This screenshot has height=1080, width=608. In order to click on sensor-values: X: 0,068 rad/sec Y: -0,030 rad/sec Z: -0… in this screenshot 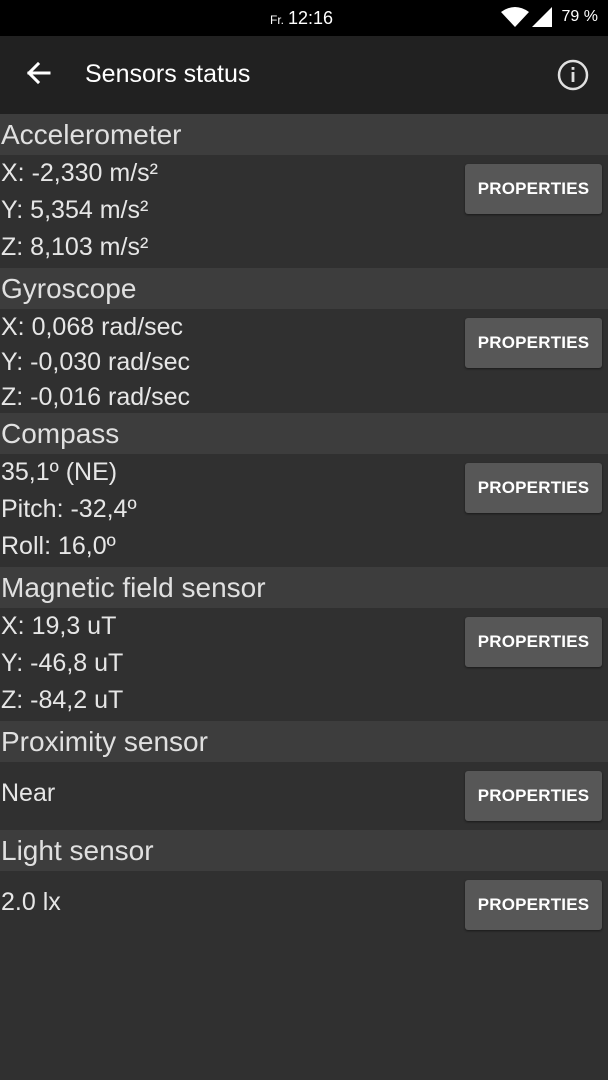, I will do `click(304, 361)`.